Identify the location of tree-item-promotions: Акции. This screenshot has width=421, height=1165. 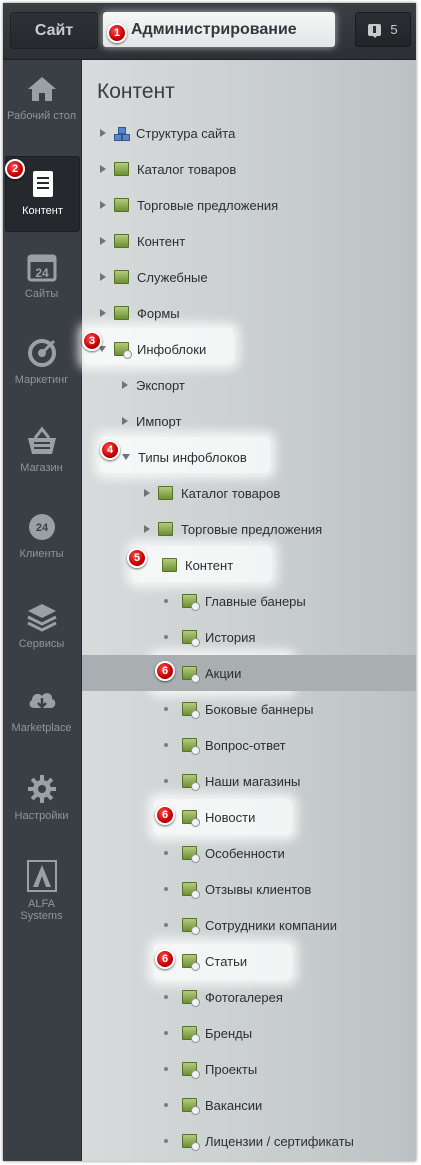
(249, 673).